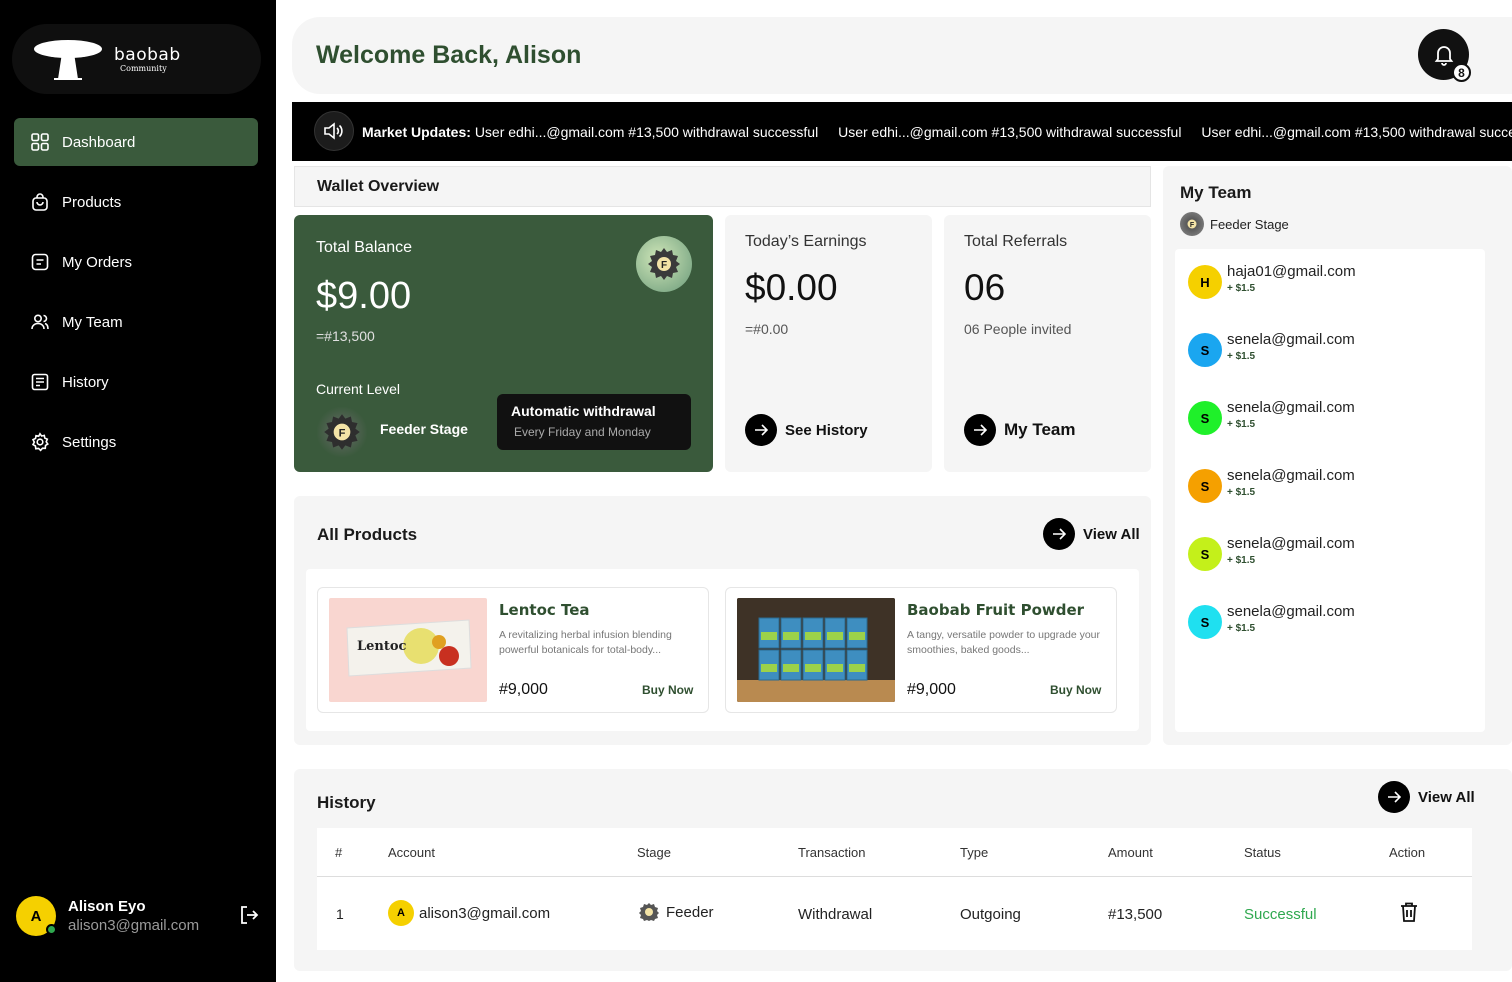 The image size is (1512, 982). I want to click on sidebar-item-my-team: My Team, so click(136, 322).